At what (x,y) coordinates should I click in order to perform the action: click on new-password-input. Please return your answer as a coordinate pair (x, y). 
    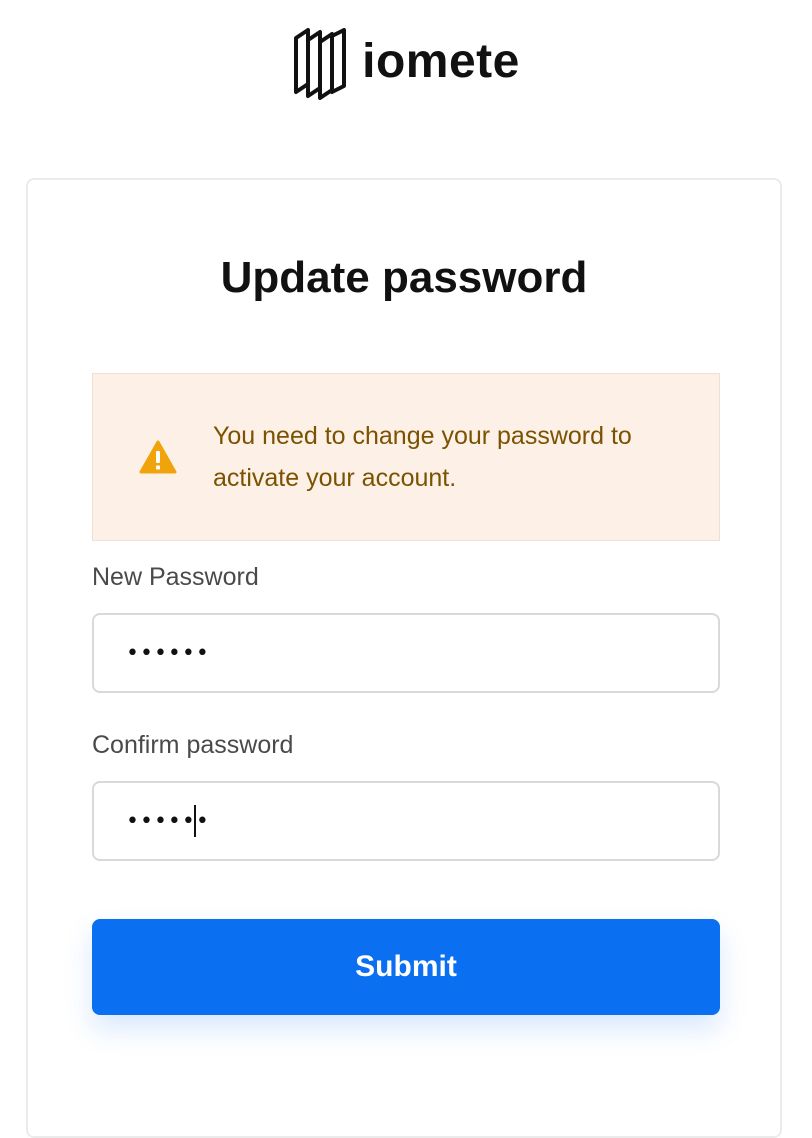
    Looking at the image, I should click on (406, 653).